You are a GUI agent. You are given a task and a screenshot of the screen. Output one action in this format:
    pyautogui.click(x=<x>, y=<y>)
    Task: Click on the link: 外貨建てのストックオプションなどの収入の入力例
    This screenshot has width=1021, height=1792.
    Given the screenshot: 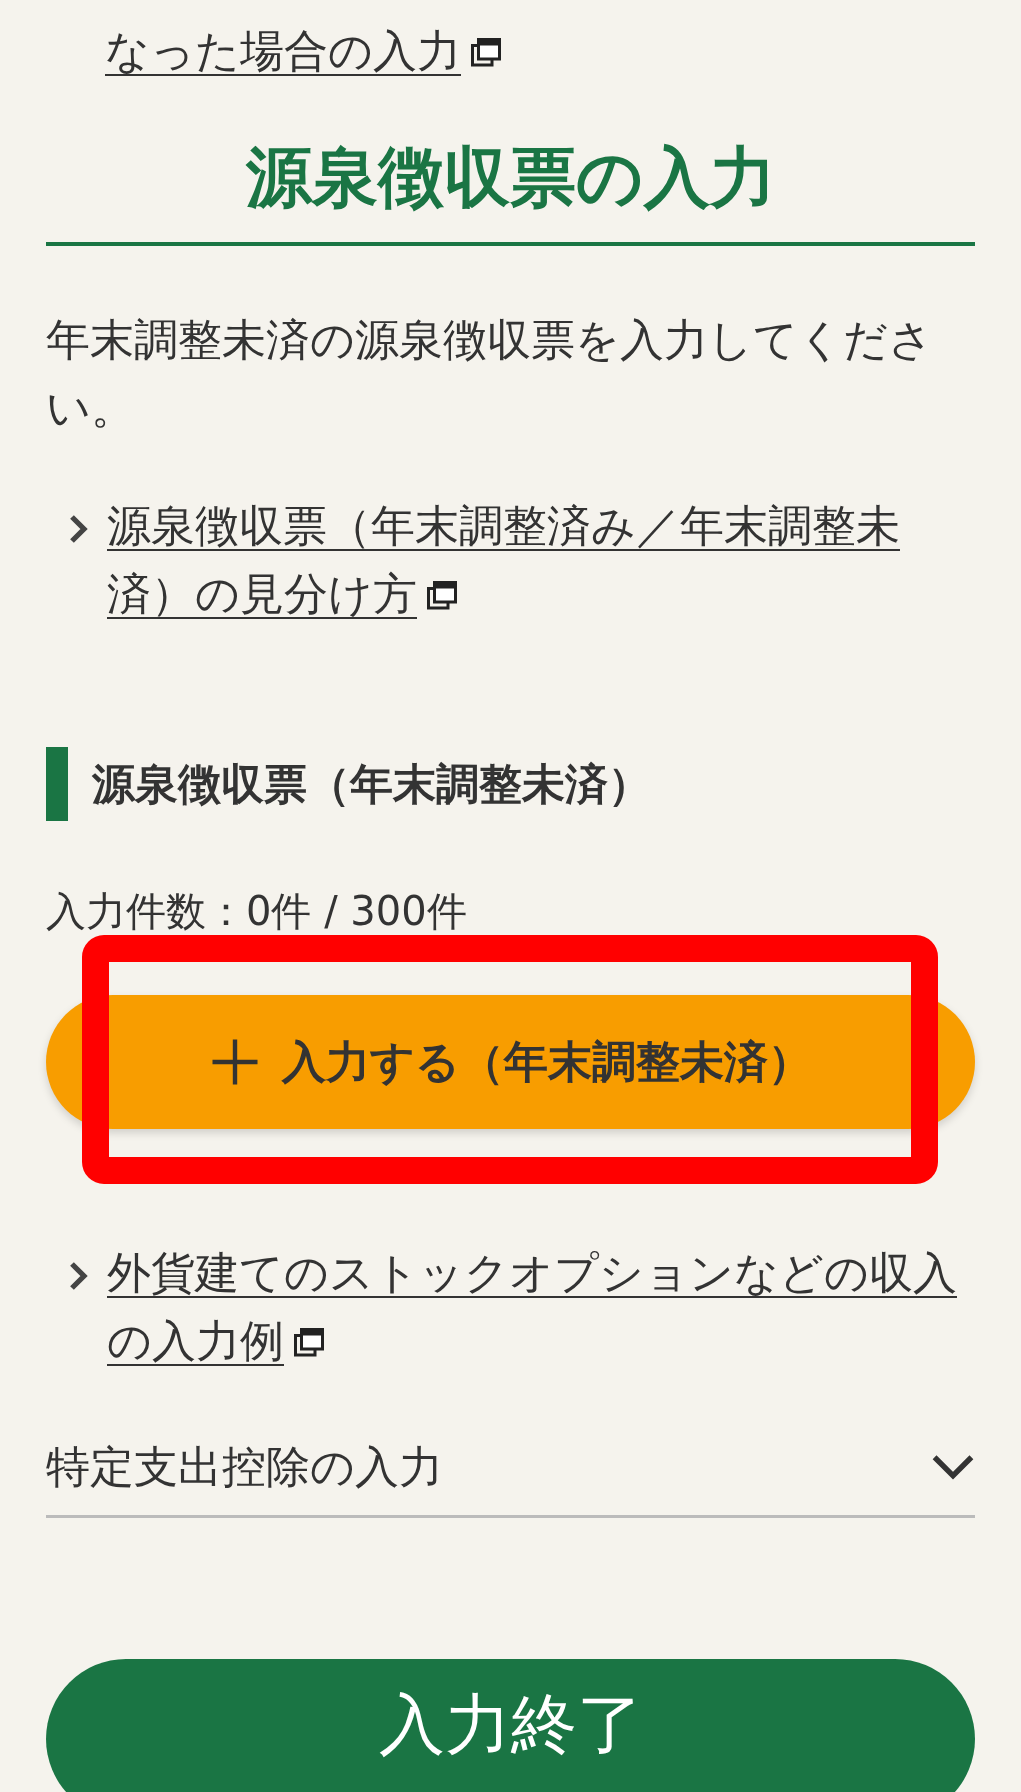 What is the action you would take?
    pyautogui.click(x=541, y=1307)
    